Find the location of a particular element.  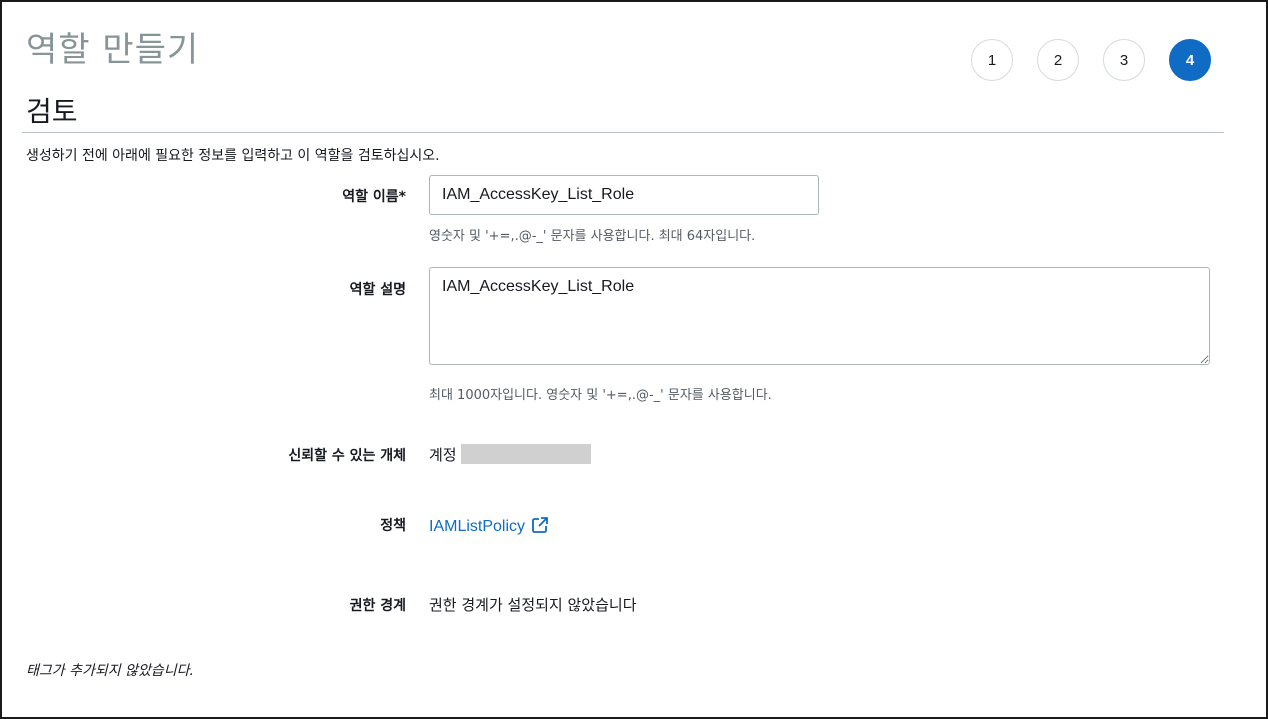

step-4-indicator: 4 is located at coordinates (1190, 60).